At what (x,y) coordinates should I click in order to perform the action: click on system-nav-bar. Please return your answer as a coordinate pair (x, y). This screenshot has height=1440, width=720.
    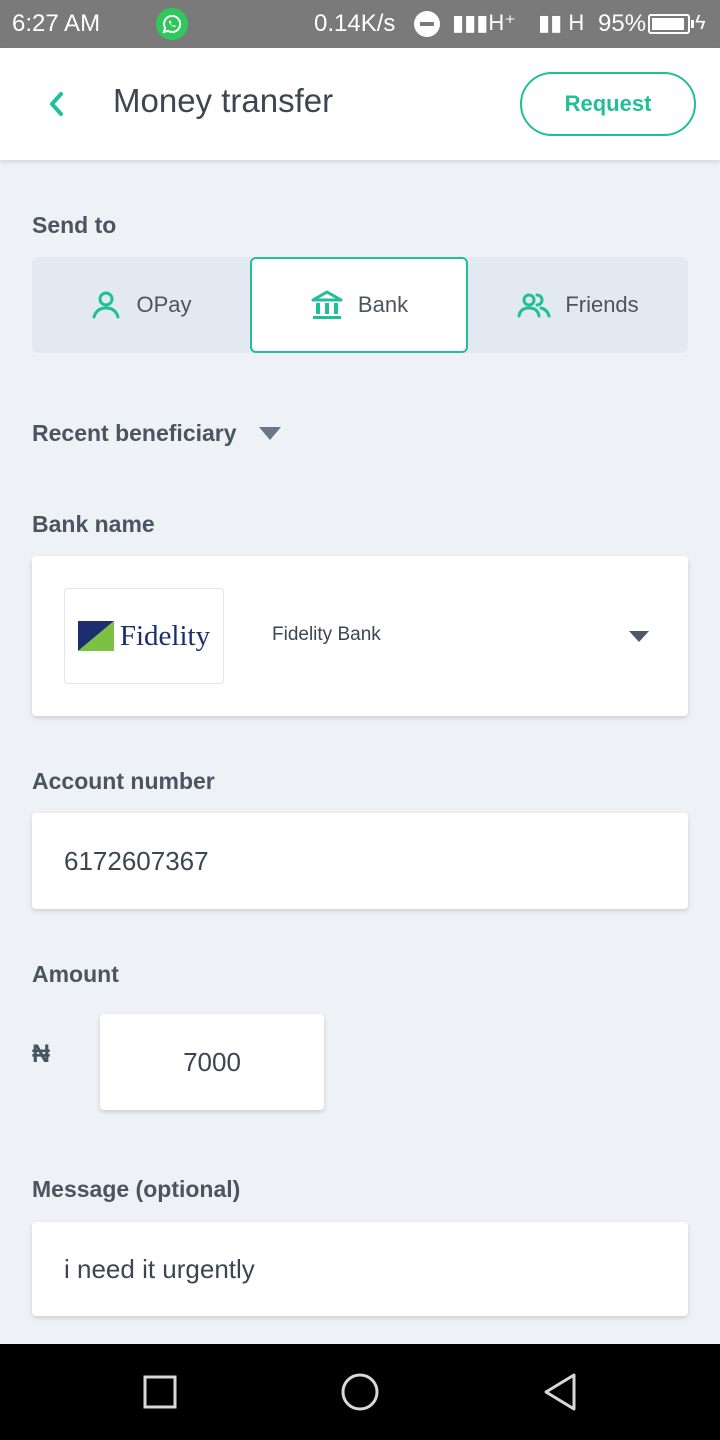
    Looking at the image, I should click on (360, 1392).